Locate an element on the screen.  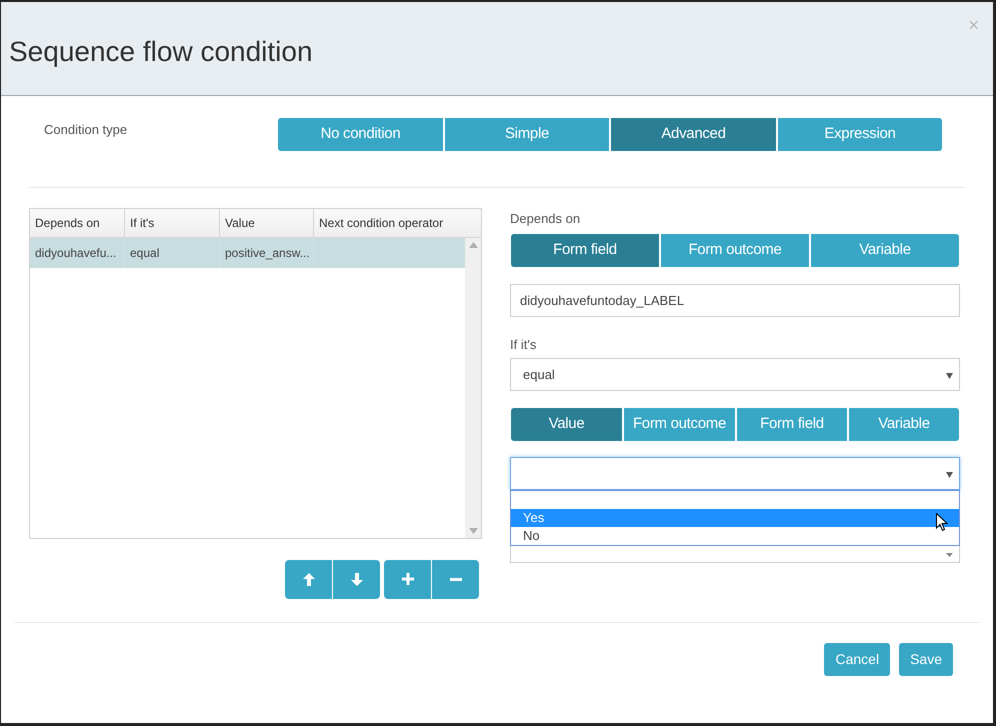
scroll-down-icon is located at coordinates (473, 531).